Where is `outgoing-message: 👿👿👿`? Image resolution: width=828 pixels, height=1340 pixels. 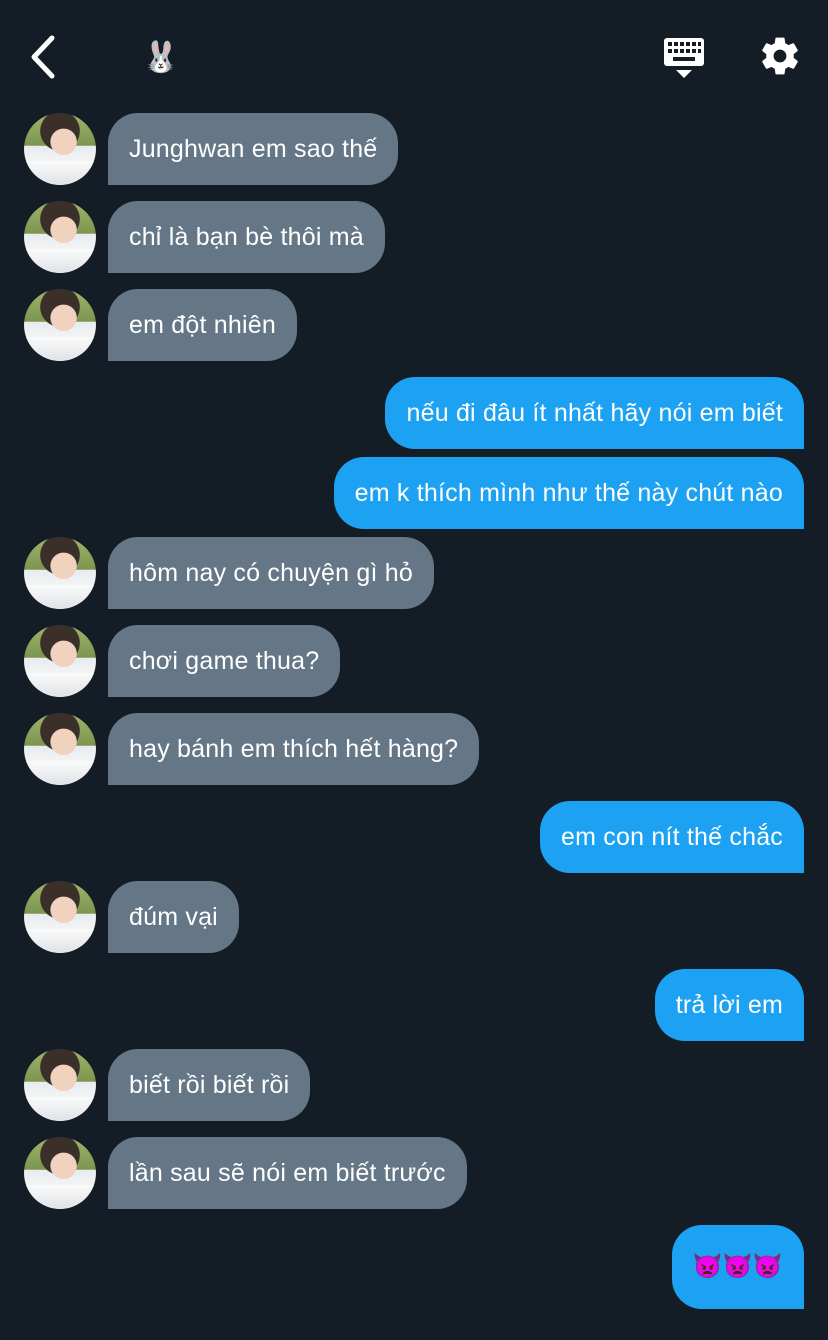 outgoing-message: 👿👿👿 is located at coordinates (737, 1267).